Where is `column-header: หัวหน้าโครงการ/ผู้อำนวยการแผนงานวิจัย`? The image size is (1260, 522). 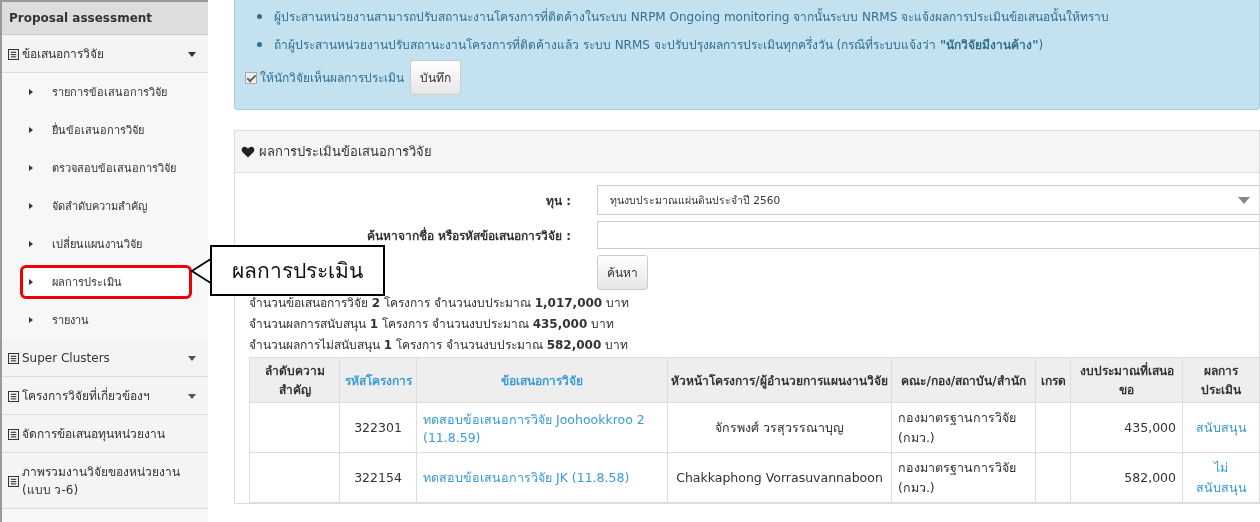 column-header: หัวหน้าโครงการ/ผู้อำนวยการแผนงานวิจัย is located at coordinates (779, 380).